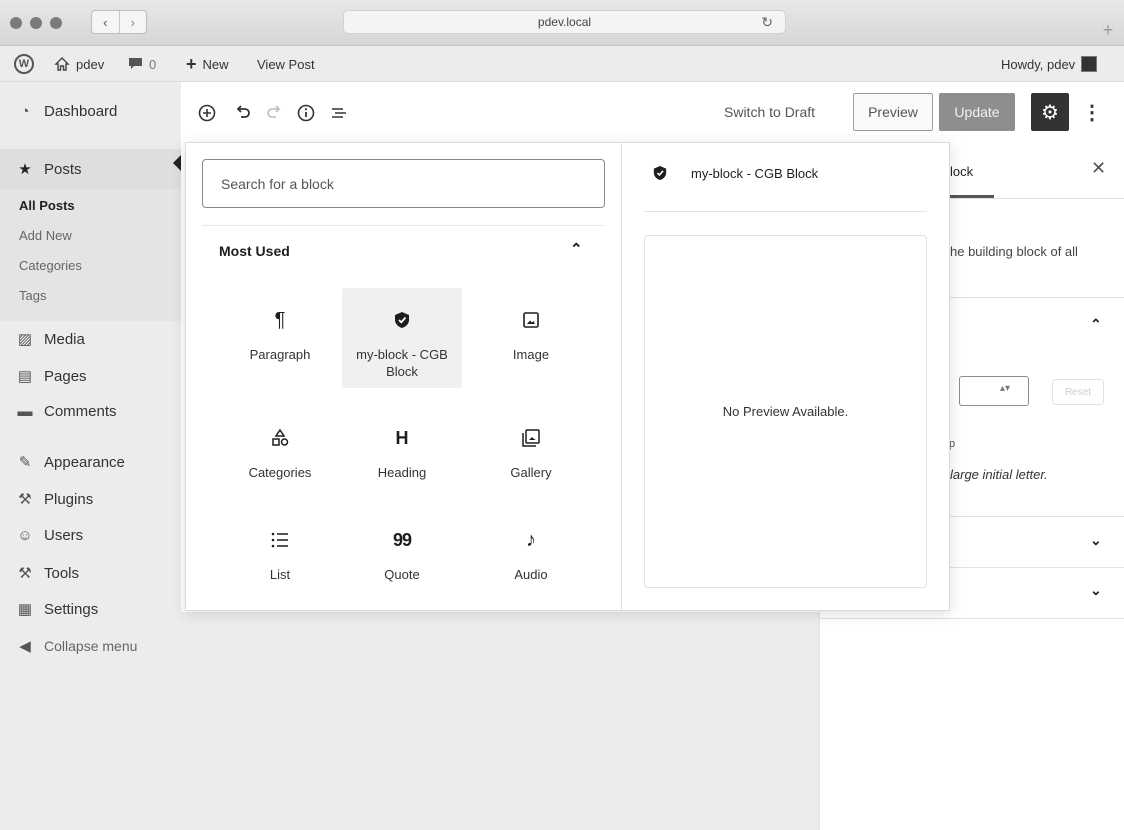 The width and height of the screenshot is (1124, 830). What do you see at coordinates (47, 205) in the screenshot?
I see `submenu-all-posts: All Posts` at bounding box center [47, 205].